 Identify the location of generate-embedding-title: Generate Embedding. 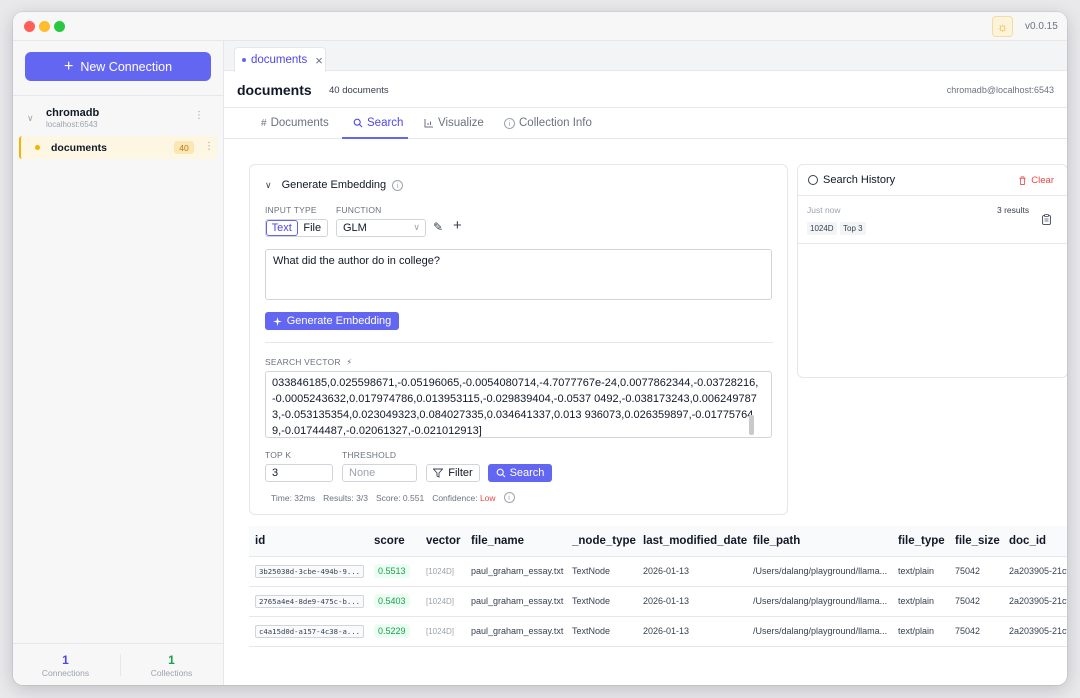
(334, 185).